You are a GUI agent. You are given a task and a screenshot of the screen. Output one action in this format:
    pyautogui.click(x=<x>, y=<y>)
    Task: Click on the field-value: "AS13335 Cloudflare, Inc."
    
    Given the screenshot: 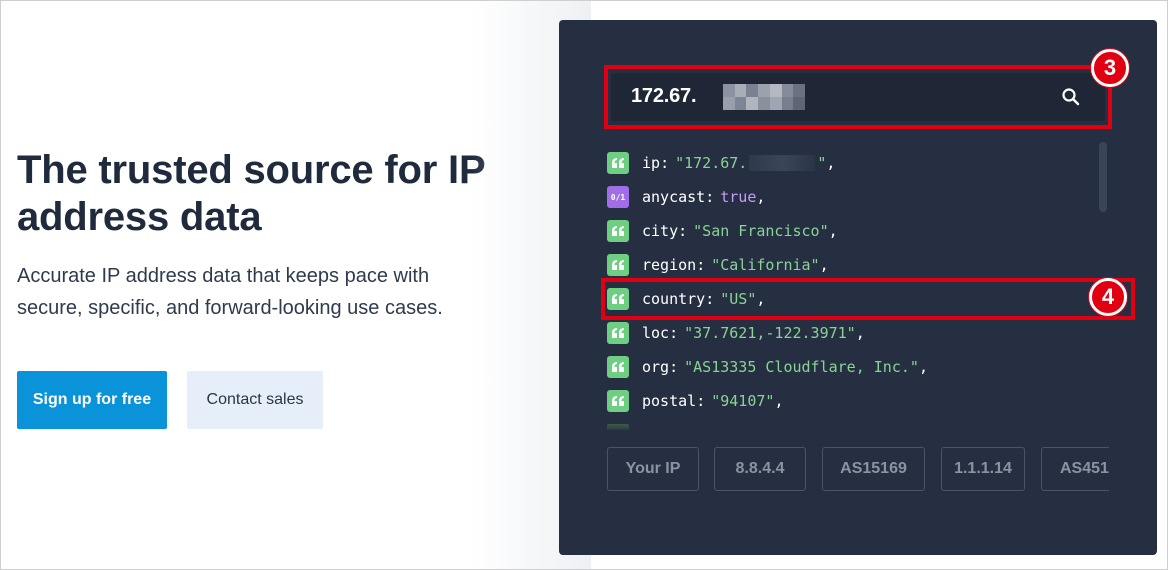 What is the action you would take?
    pyautogui.click(x=801, y=367)
    